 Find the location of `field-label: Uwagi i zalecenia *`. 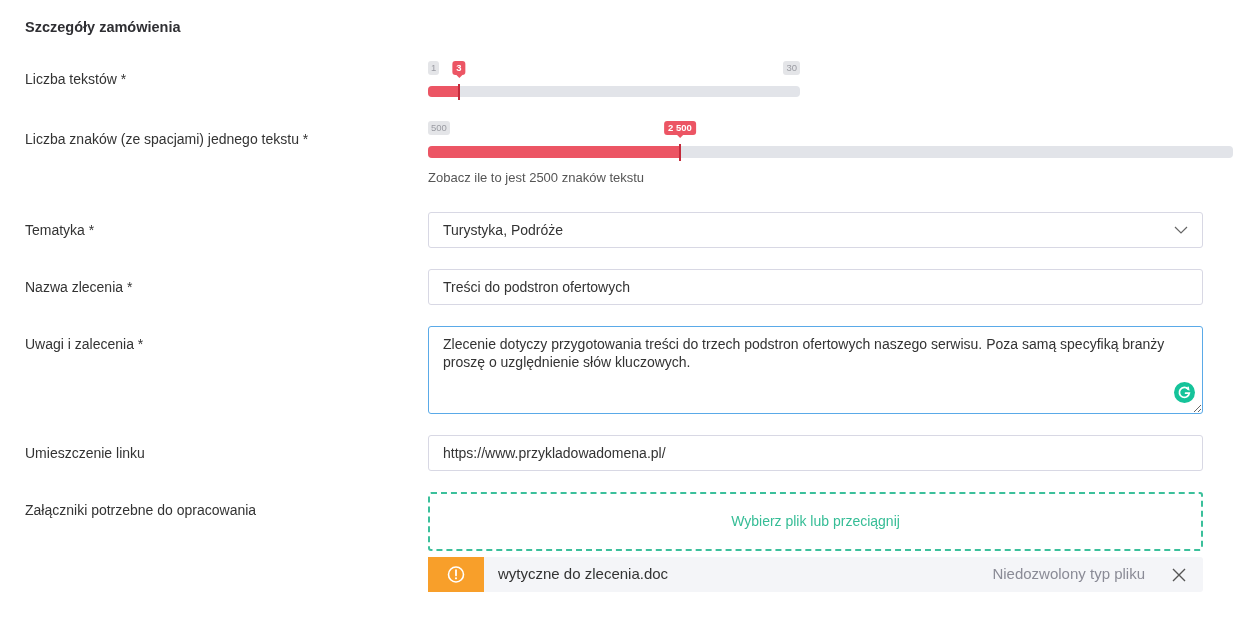

field-label: Uwagi i zalecenia * is located at coordinates (84, 344).